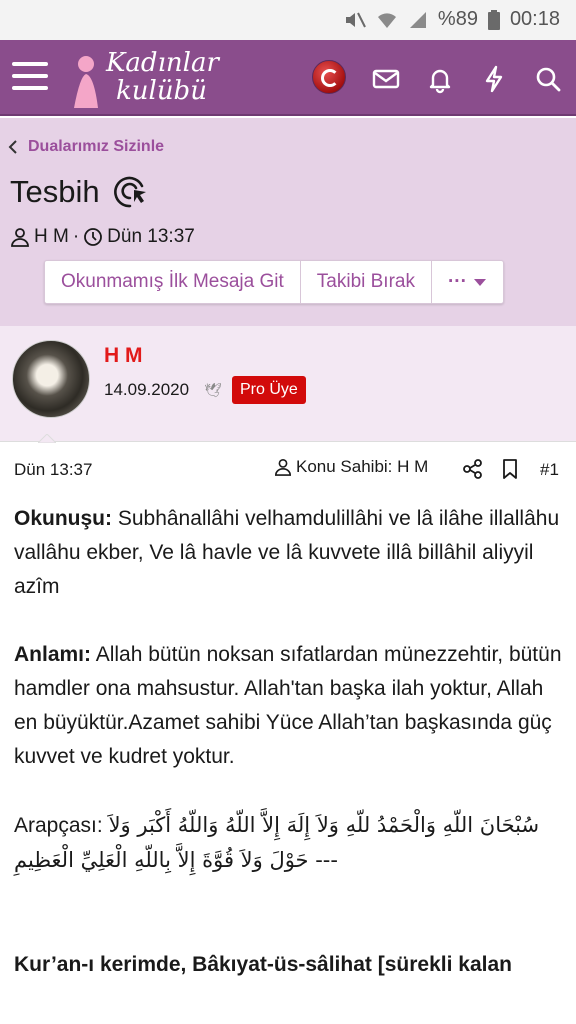 This screenshot has width=576, height=1024. I want to click on flag-icon, so click(329, 77).